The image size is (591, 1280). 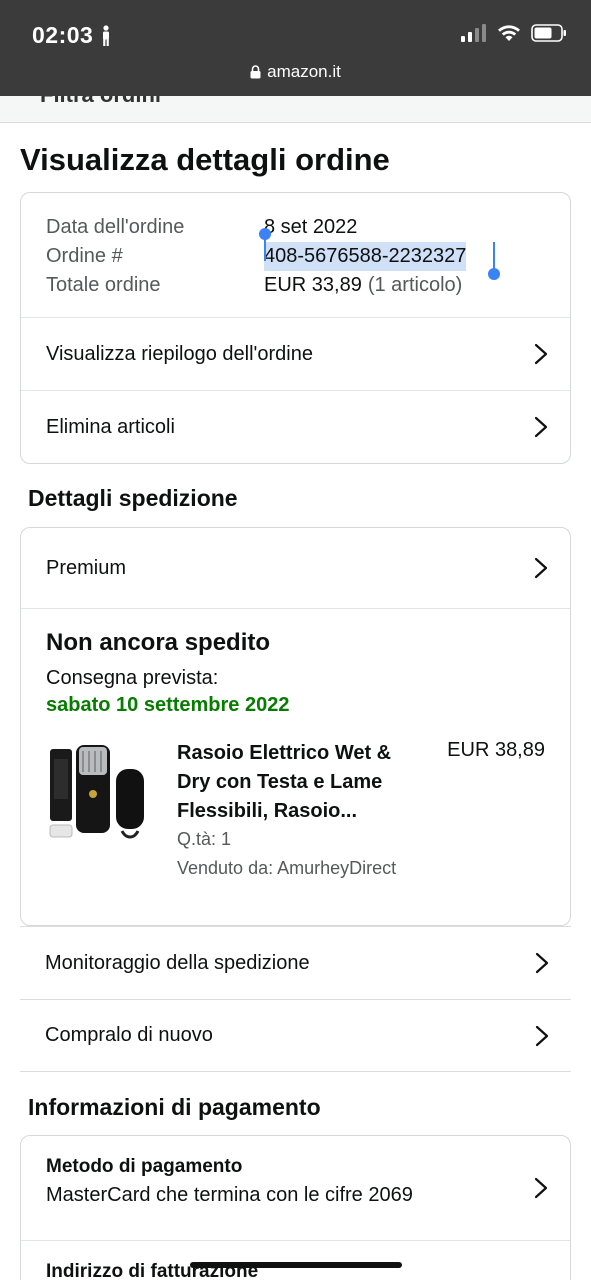 I want to click on wifi-icon, so click(x=509, y=33).